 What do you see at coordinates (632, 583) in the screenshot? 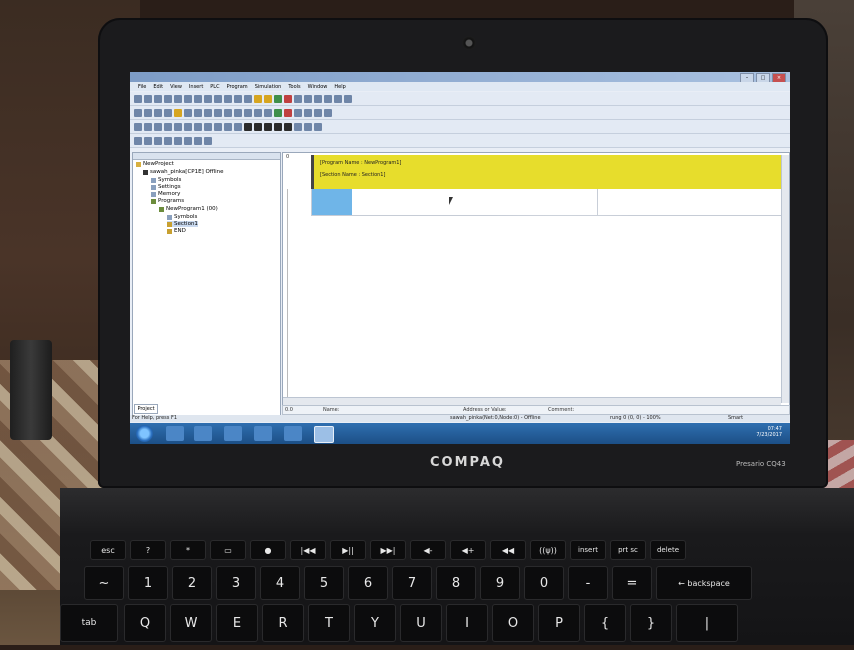
I see `key-equals: =` at bounding box center [632, 583].